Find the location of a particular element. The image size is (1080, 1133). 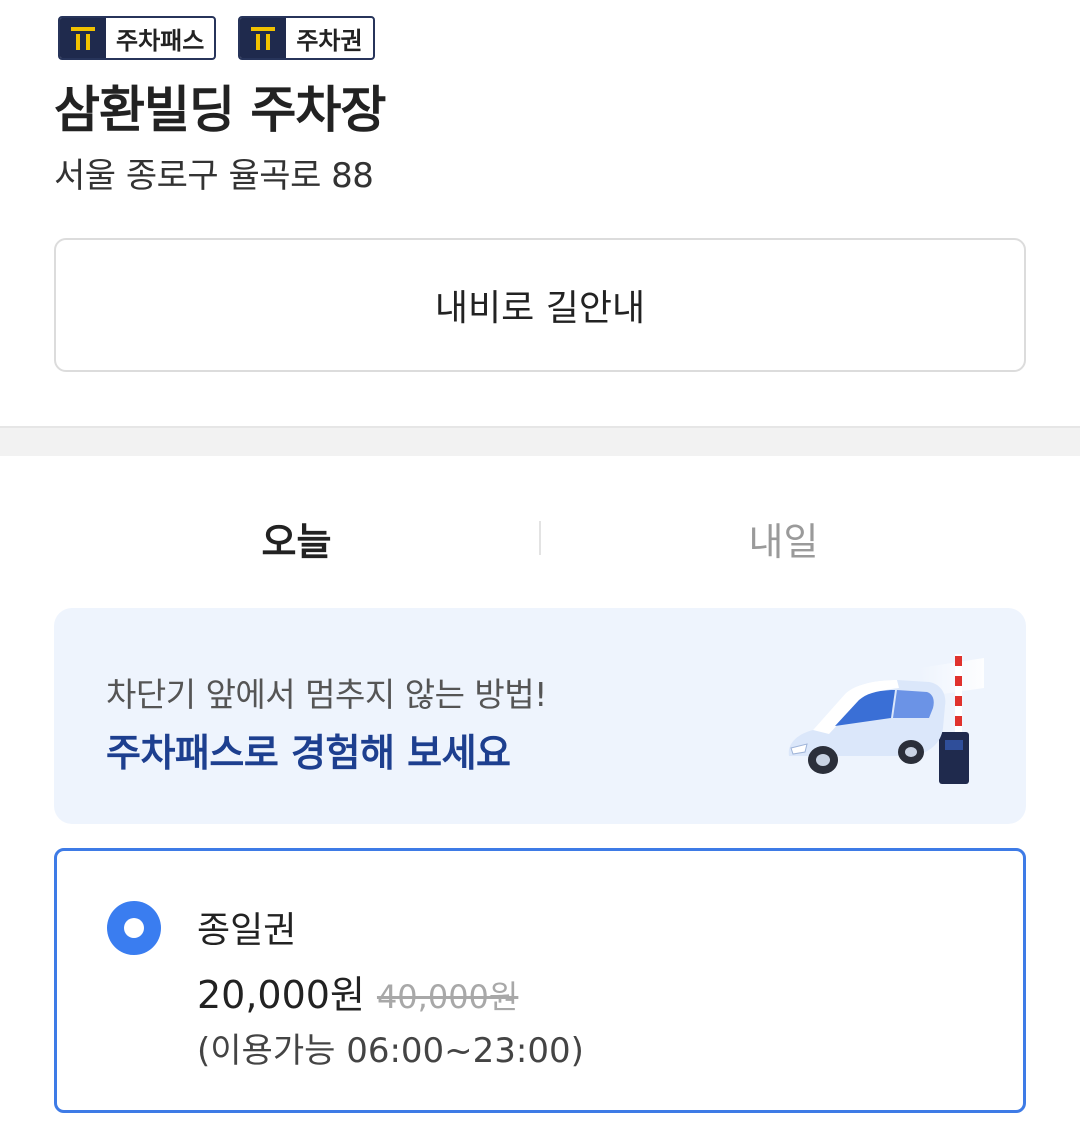

ticket-radio-selected is located at coordinates (134, 928).